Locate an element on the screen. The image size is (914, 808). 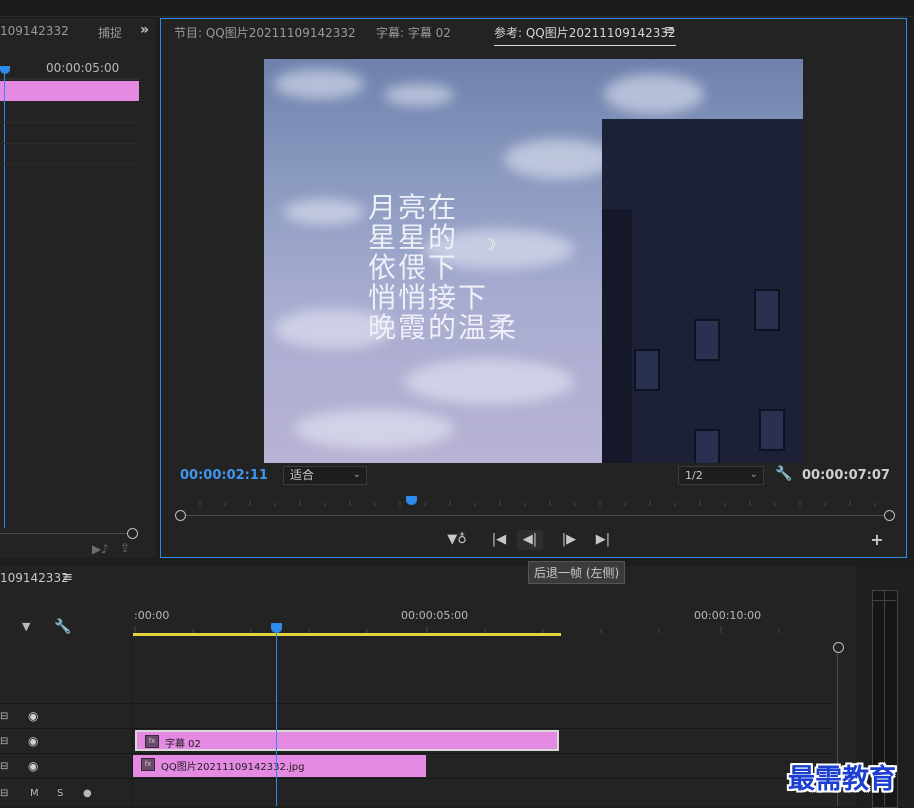
more-panels-icon: » is located at coordinates (144, 30).